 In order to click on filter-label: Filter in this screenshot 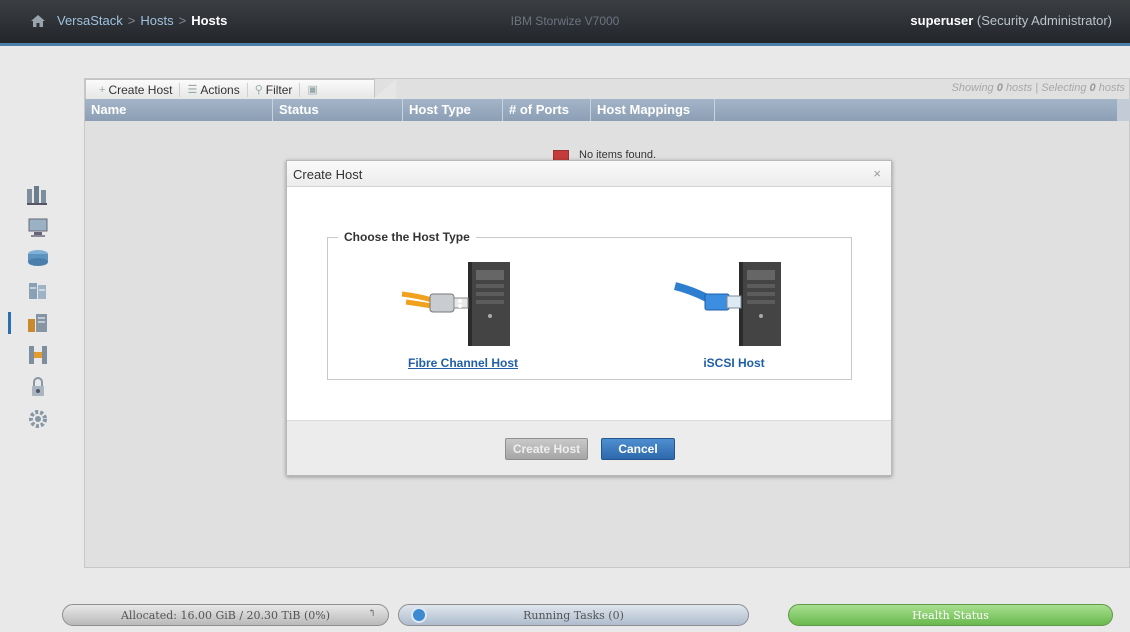, I will do `click(279, 89)`.